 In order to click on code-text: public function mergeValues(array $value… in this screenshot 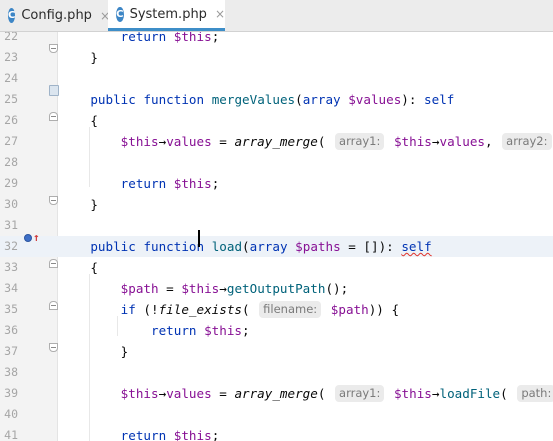, I will do `click(257, 99)`.